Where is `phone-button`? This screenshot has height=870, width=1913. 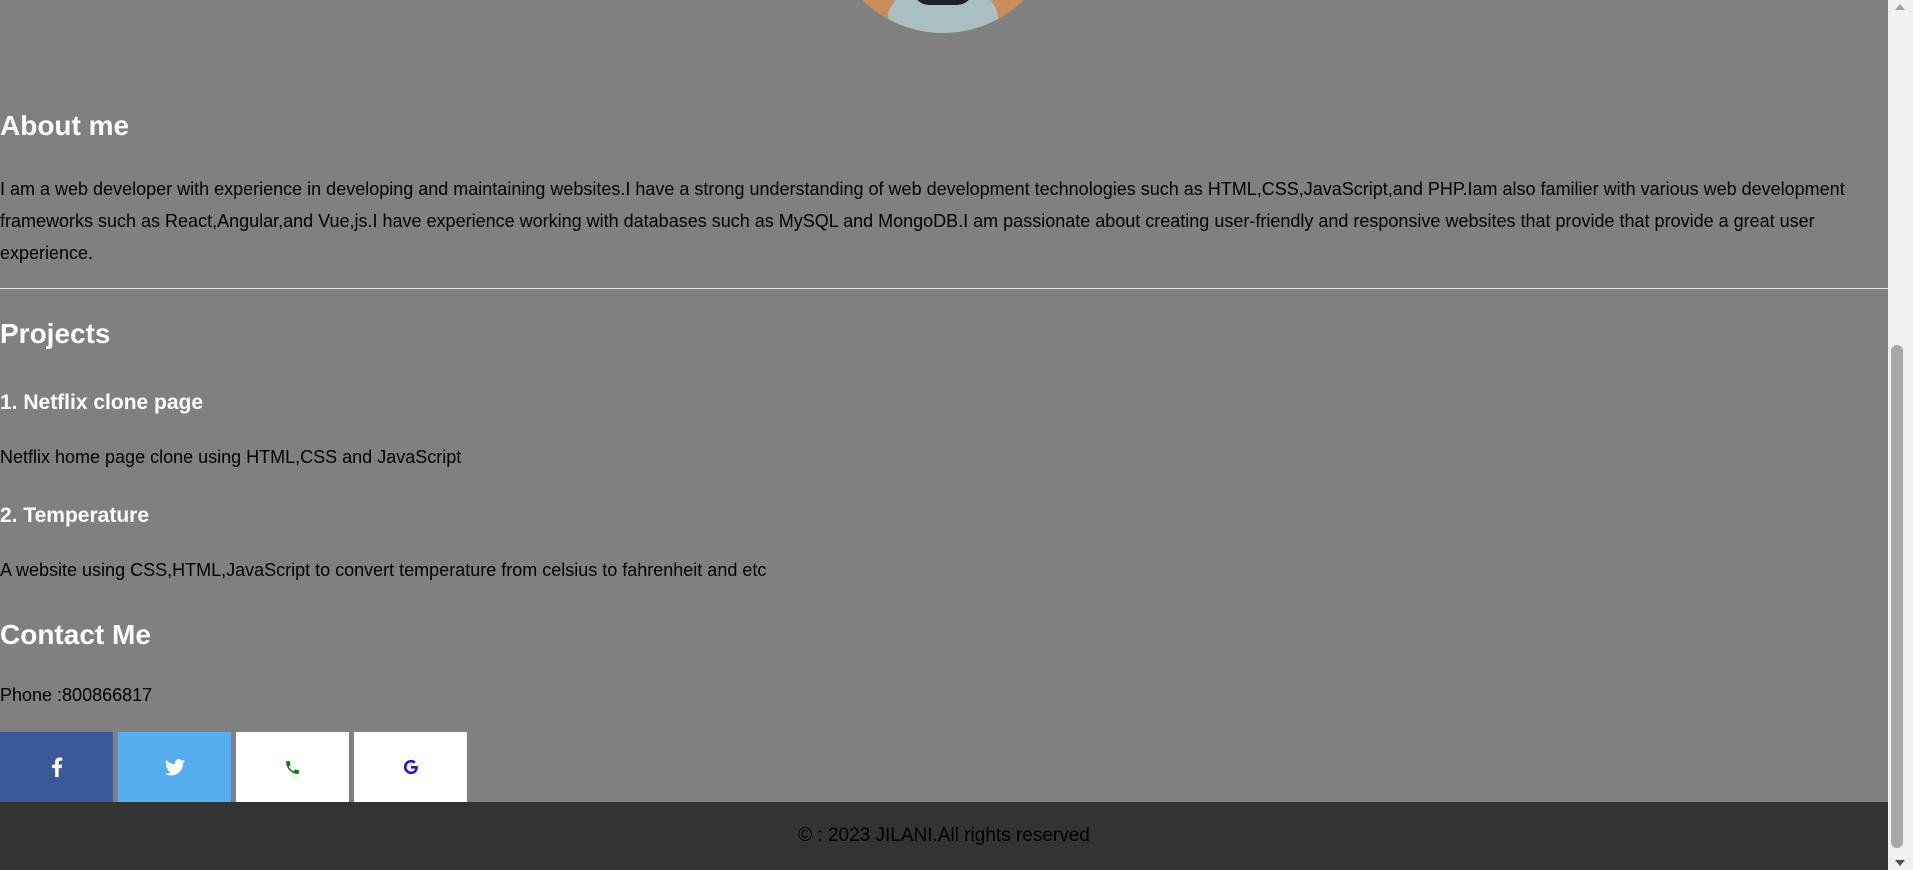
phone-button is located at coordinates (292, 767).